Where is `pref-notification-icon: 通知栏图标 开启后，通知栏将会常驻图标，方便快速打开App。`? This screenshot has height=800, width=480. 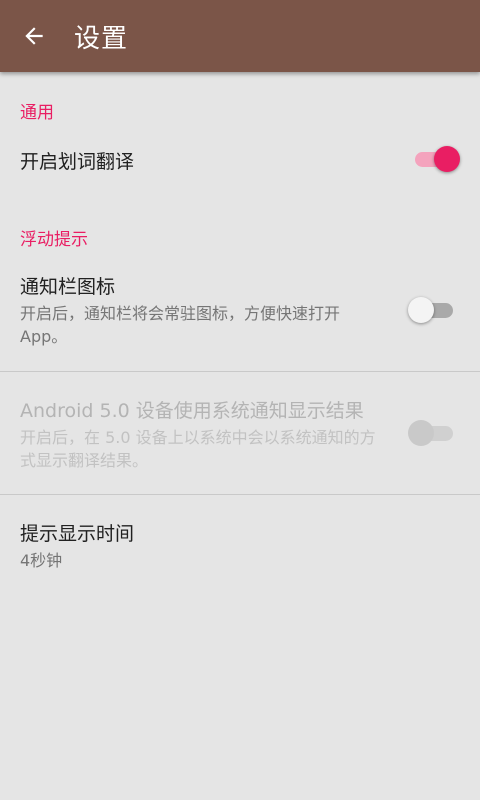 pref-notification-icon: 通知栏图标 开启后，通知栏将会常驻图标，方便快速打开App。 is located at coordinates (240, 314).